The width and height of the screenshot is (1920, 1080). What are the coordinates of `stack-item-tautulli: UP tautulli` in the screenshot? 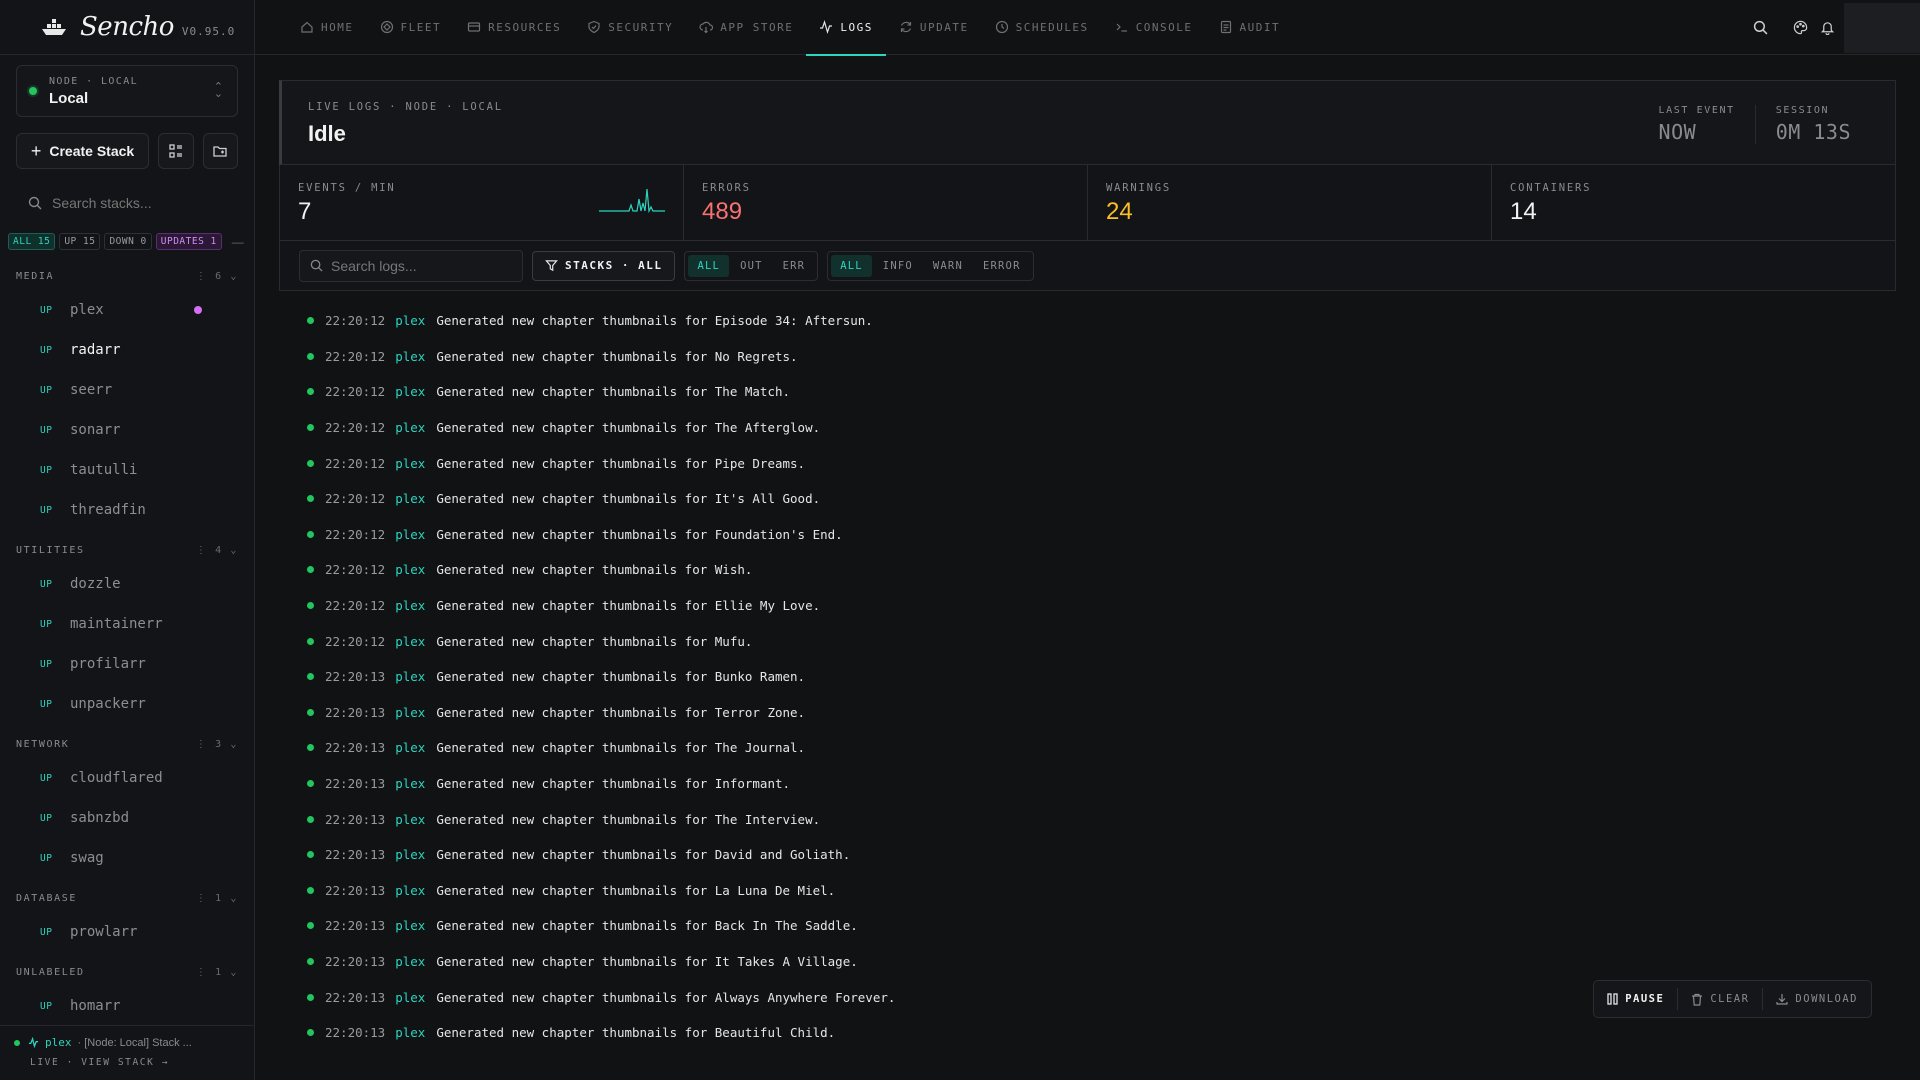 It's located at (127, 470).